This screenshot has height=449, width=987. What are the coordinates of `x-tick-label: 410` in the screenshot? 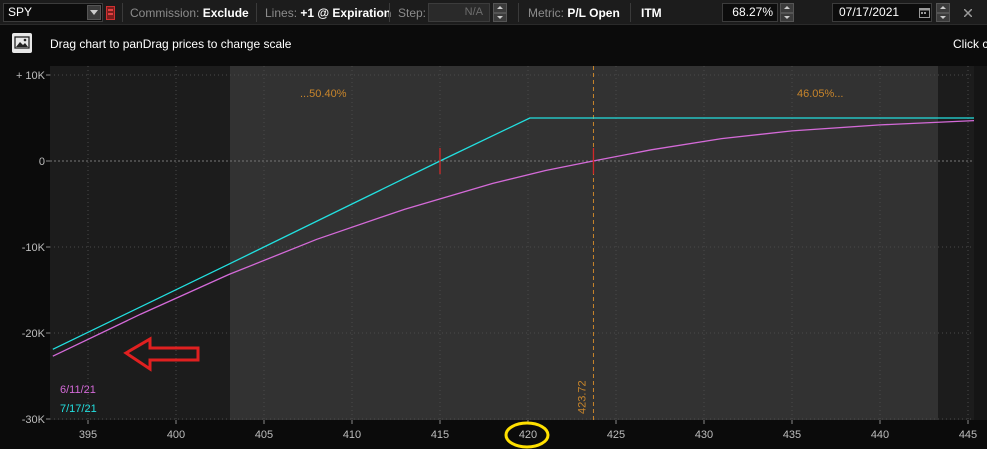 It's located at (352, 435).